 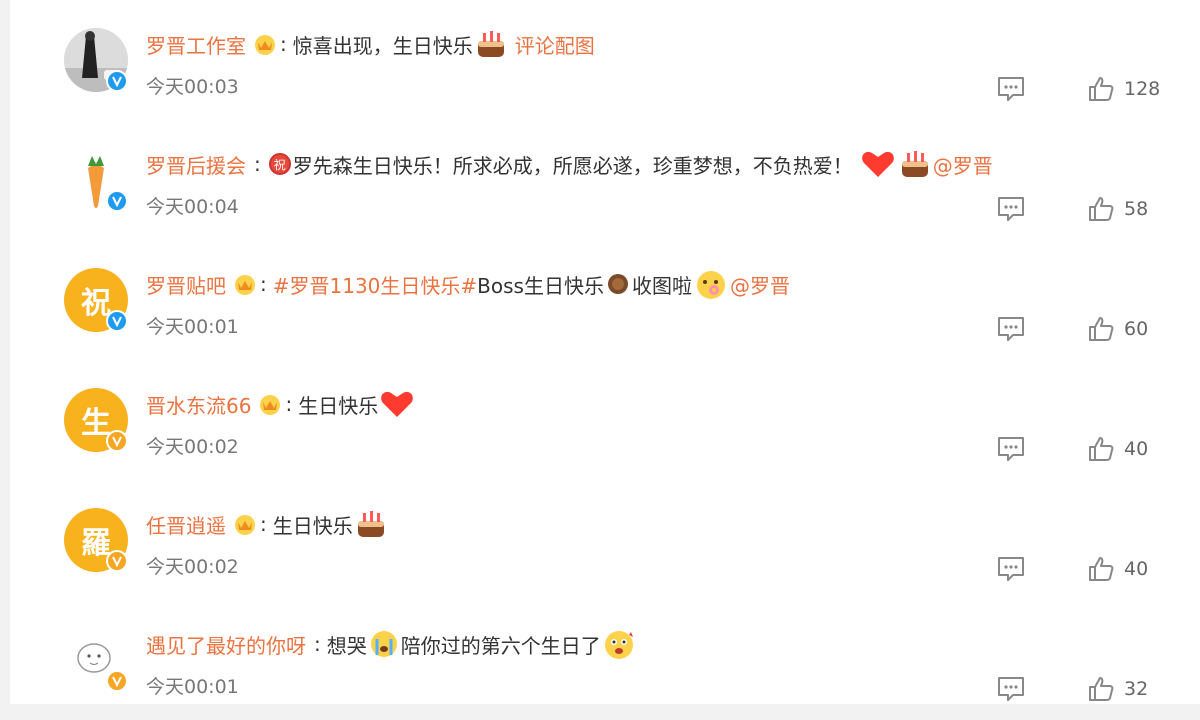 I want to click on comment-text: 想哭, so click(x=346, y=645).